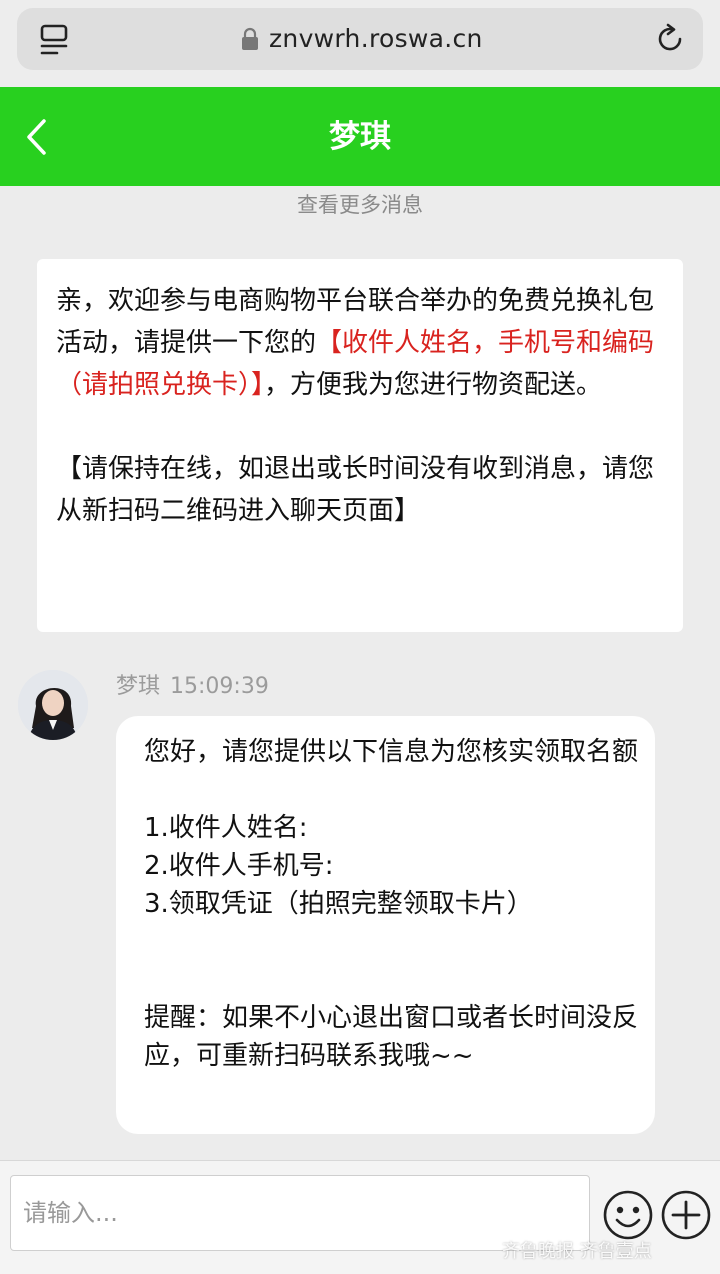  I want to click on lock-icon, so click(250, 38).